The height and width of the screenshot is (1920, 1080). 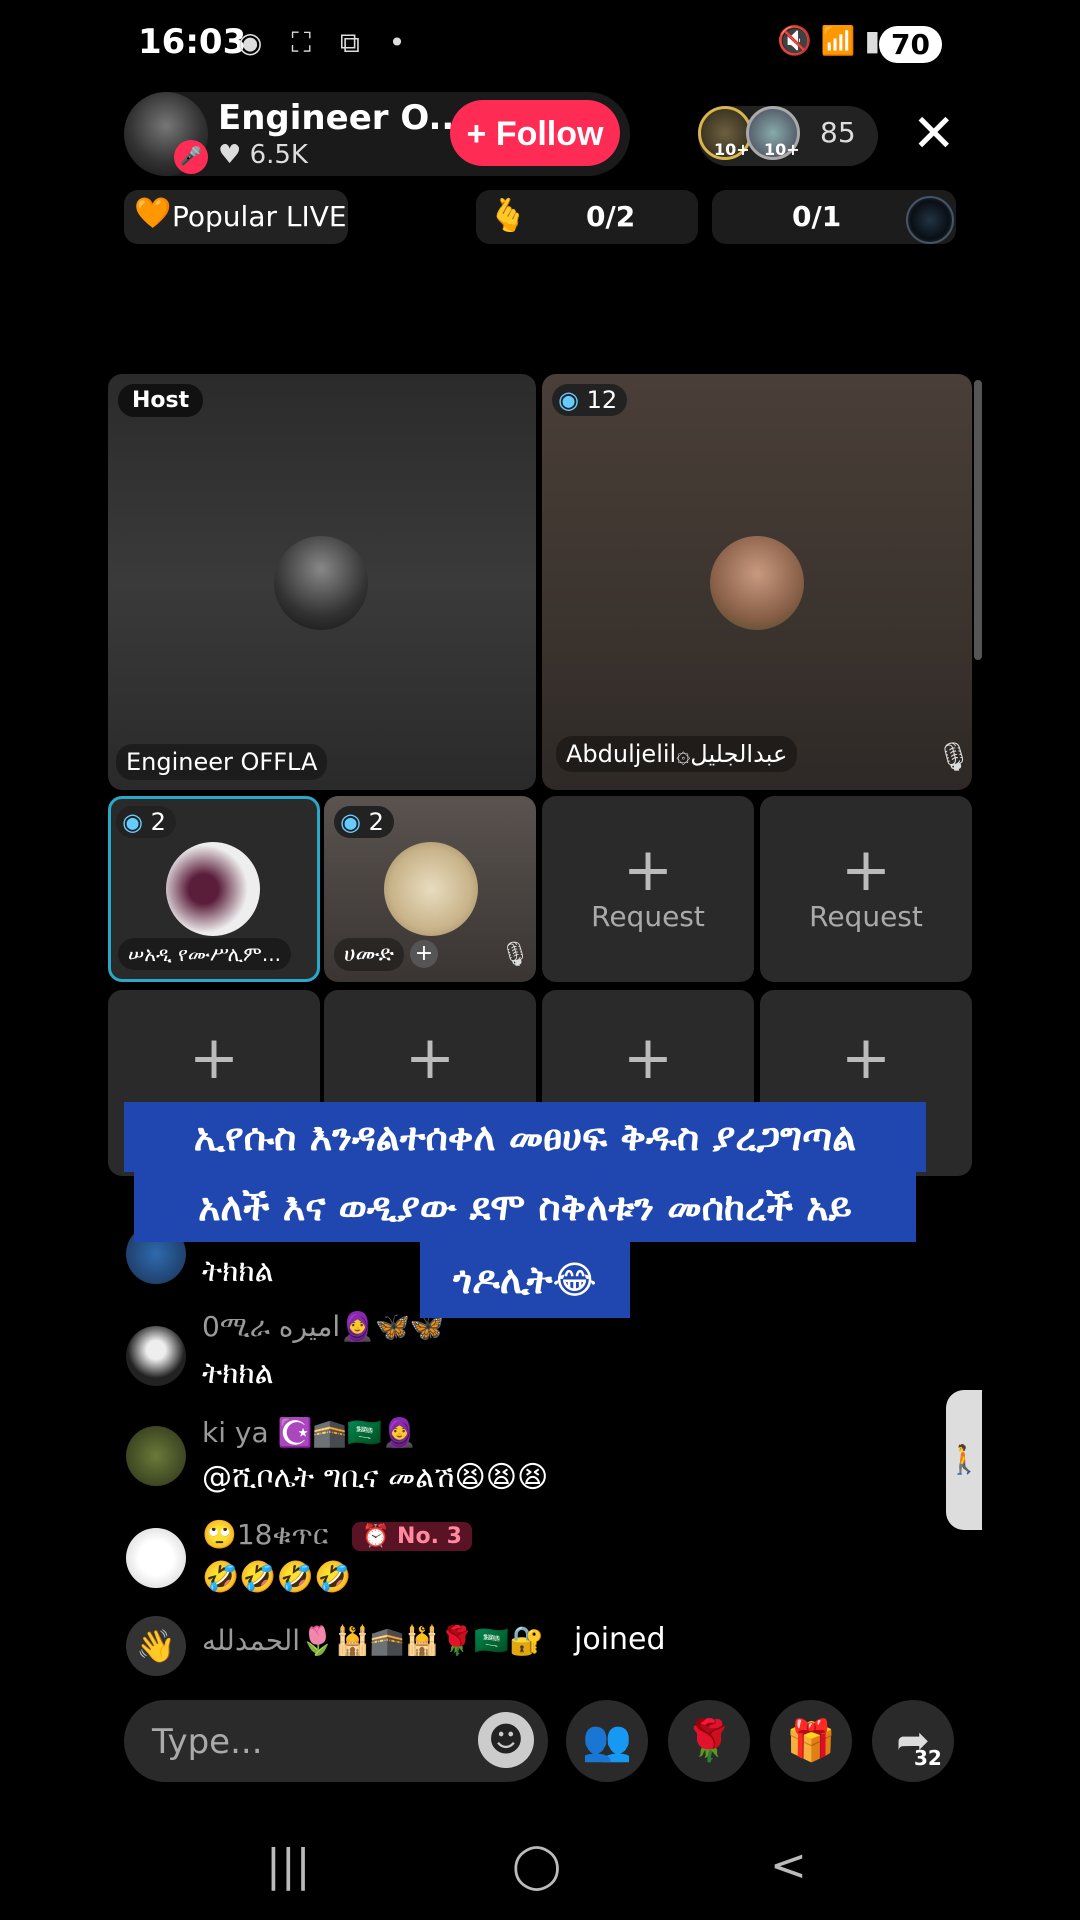 What do you see at coordinates (525, 1280) in the screenshot?
I see `caption-line: ጎዶሊት😂` at bounding box center [525, 1280].